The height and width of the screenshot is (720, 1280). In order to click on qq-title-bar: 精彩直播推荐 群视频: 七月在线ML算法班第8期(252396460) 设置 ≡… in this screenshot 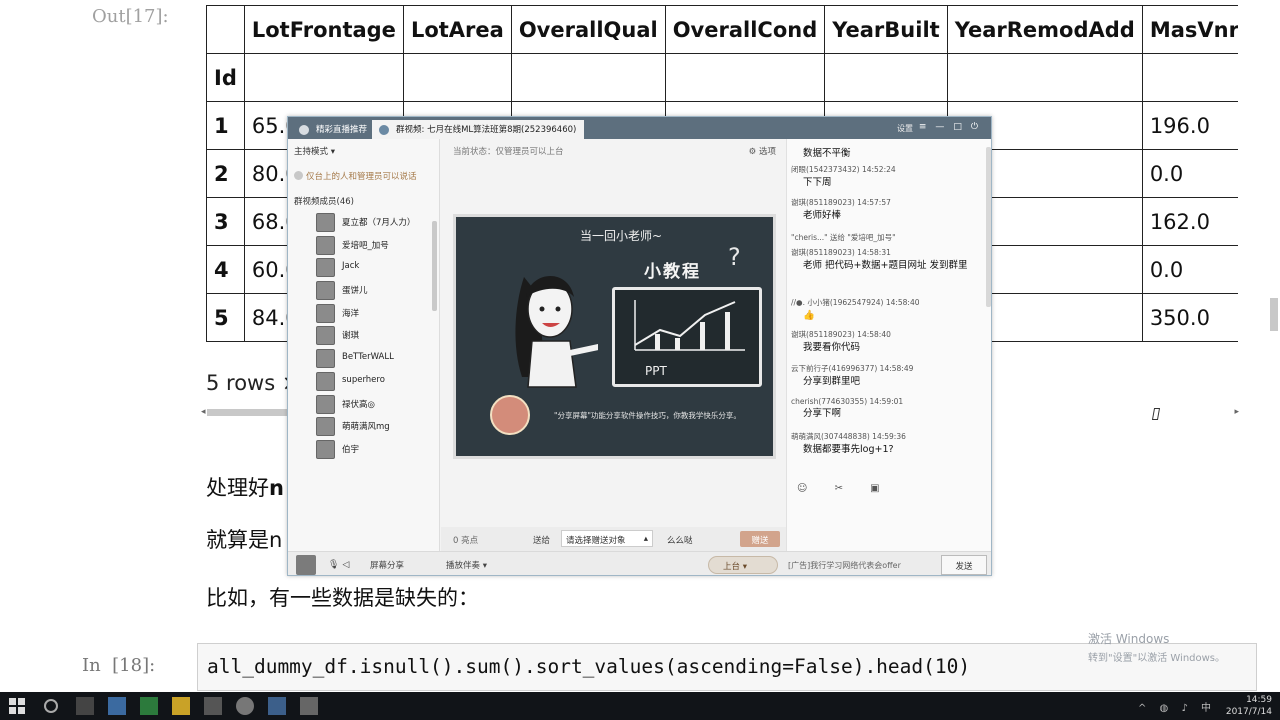, I will do `click(639, 128)`.